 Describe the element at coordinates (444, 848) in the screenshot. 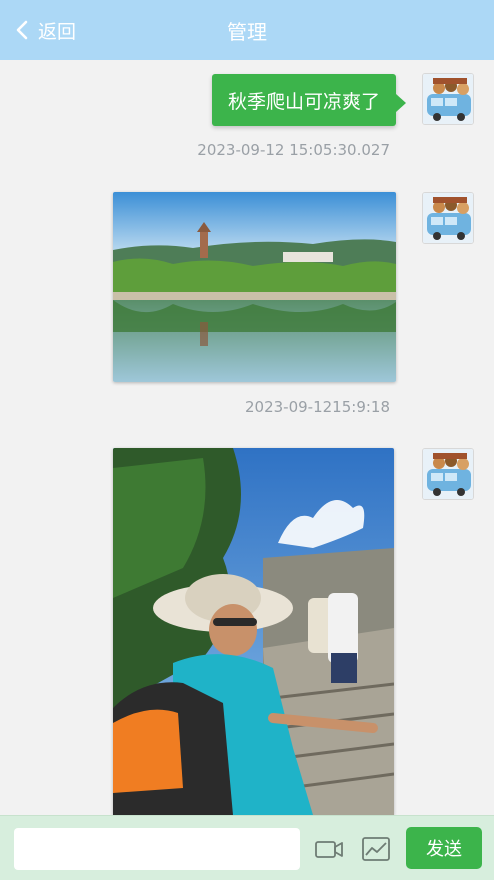

I see `send-button: 发送` at that location.